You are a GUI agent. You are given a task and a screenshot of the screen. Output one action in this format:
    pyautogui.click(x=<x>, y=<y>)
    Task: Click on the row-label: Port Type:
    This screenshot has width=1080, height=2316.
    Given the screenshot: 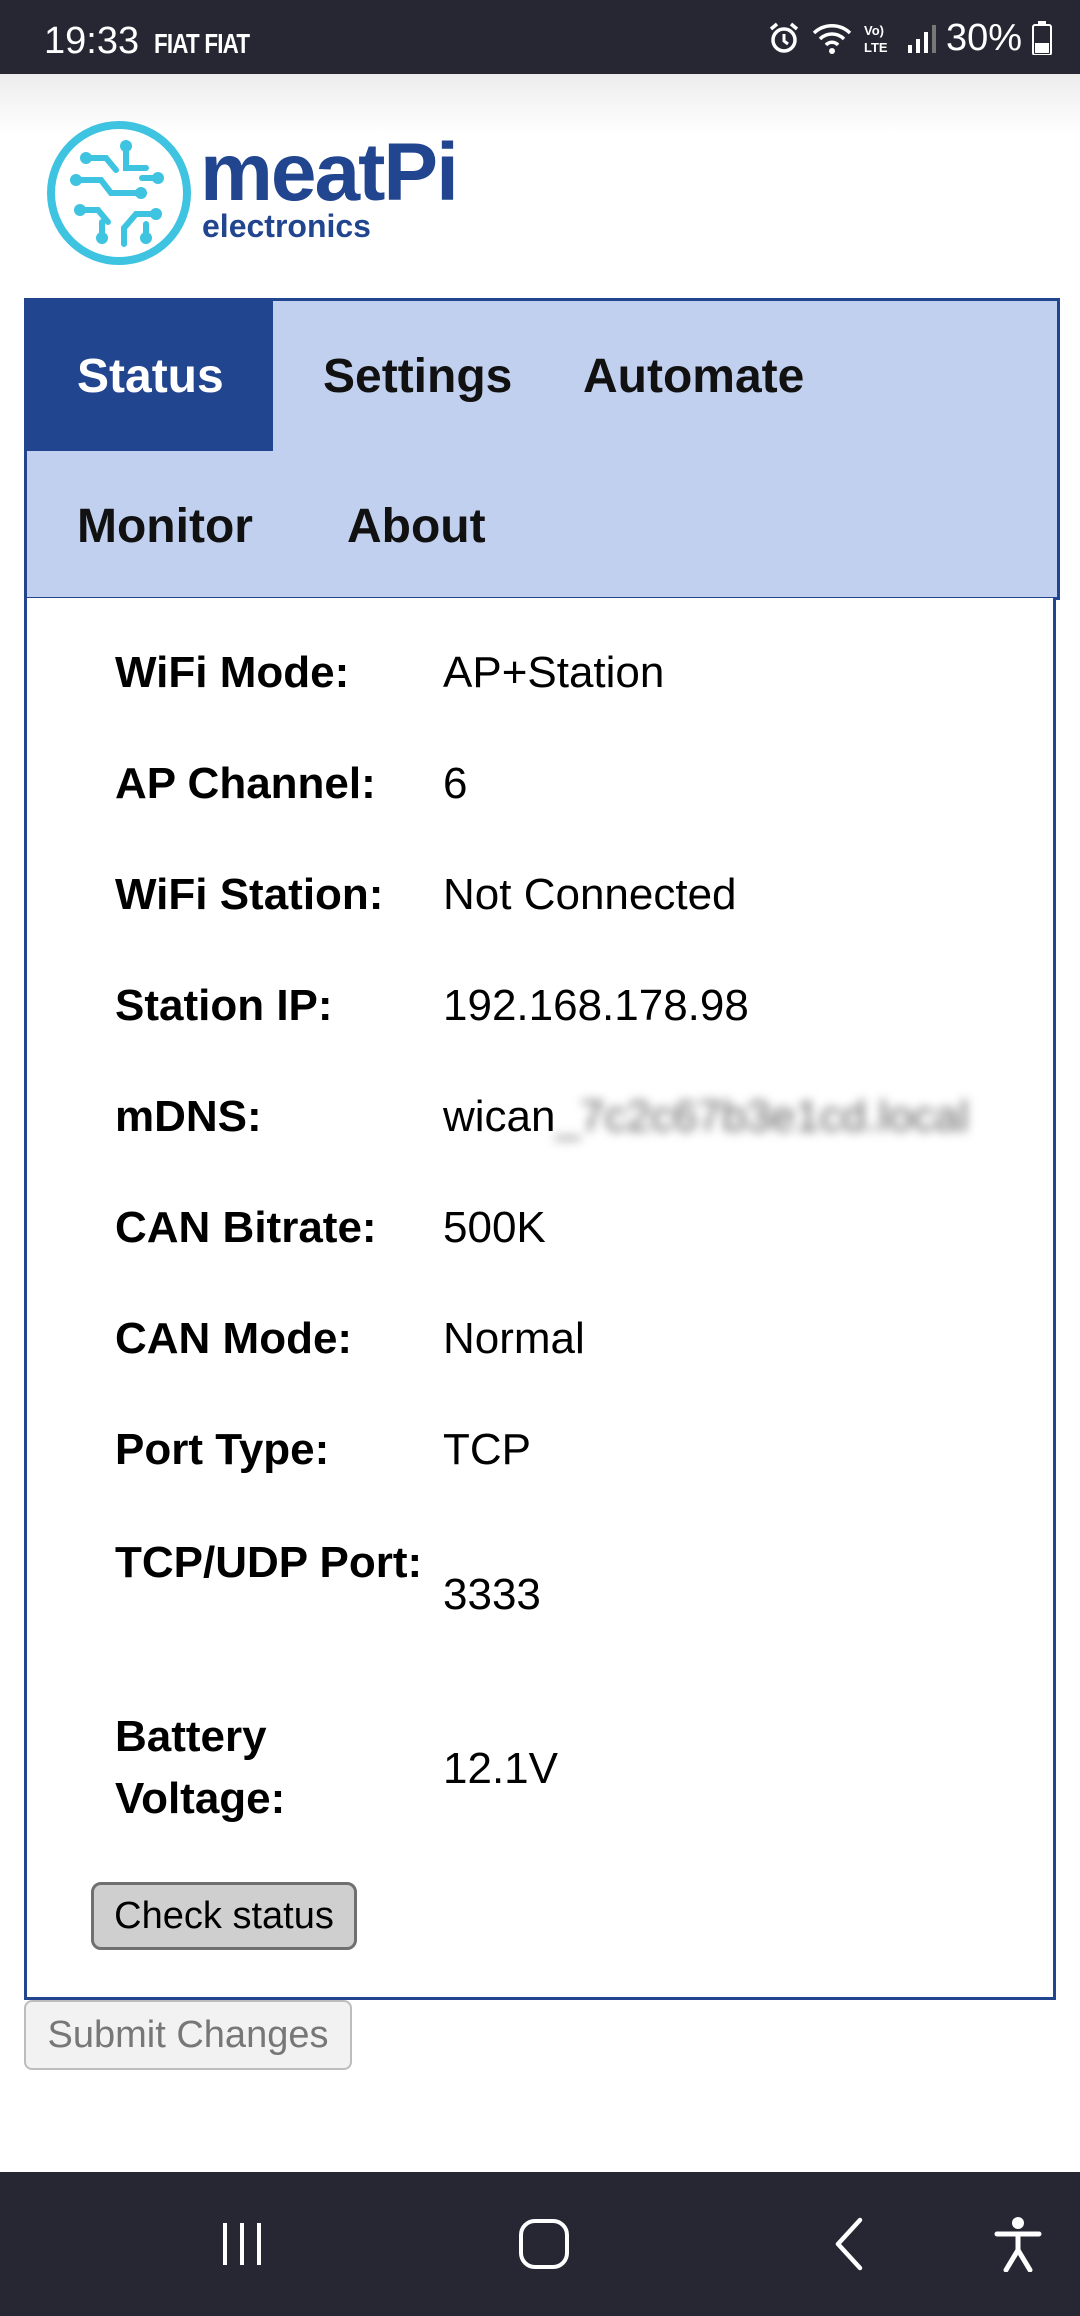 What is the action you would take?
    pyautogui.click(x=222, y=1449)
    